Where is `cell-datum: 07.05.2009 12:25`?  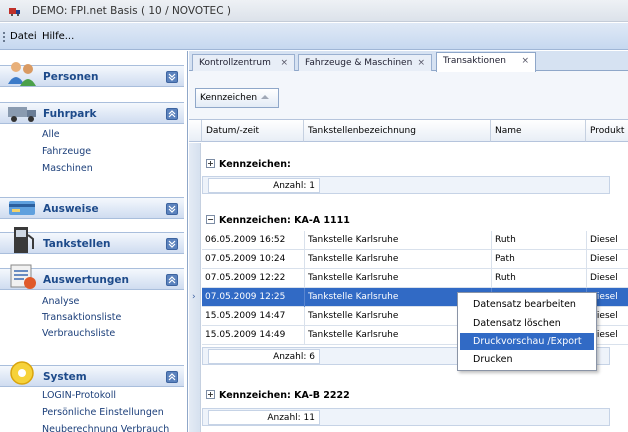
cell-datum: 07.05.2009 12:25 is located at coordinates (245, 297).